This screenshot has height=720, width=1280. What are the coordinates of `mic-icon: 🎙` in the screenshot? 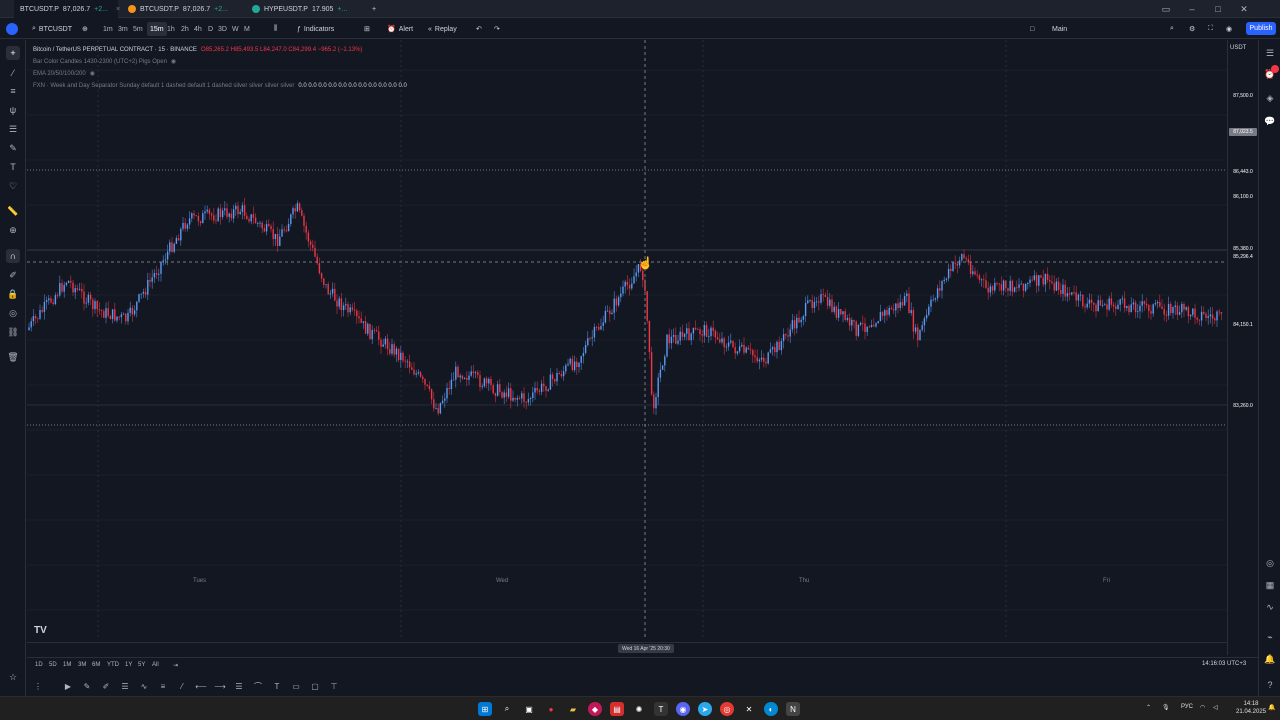 It's located at (1166, 707).